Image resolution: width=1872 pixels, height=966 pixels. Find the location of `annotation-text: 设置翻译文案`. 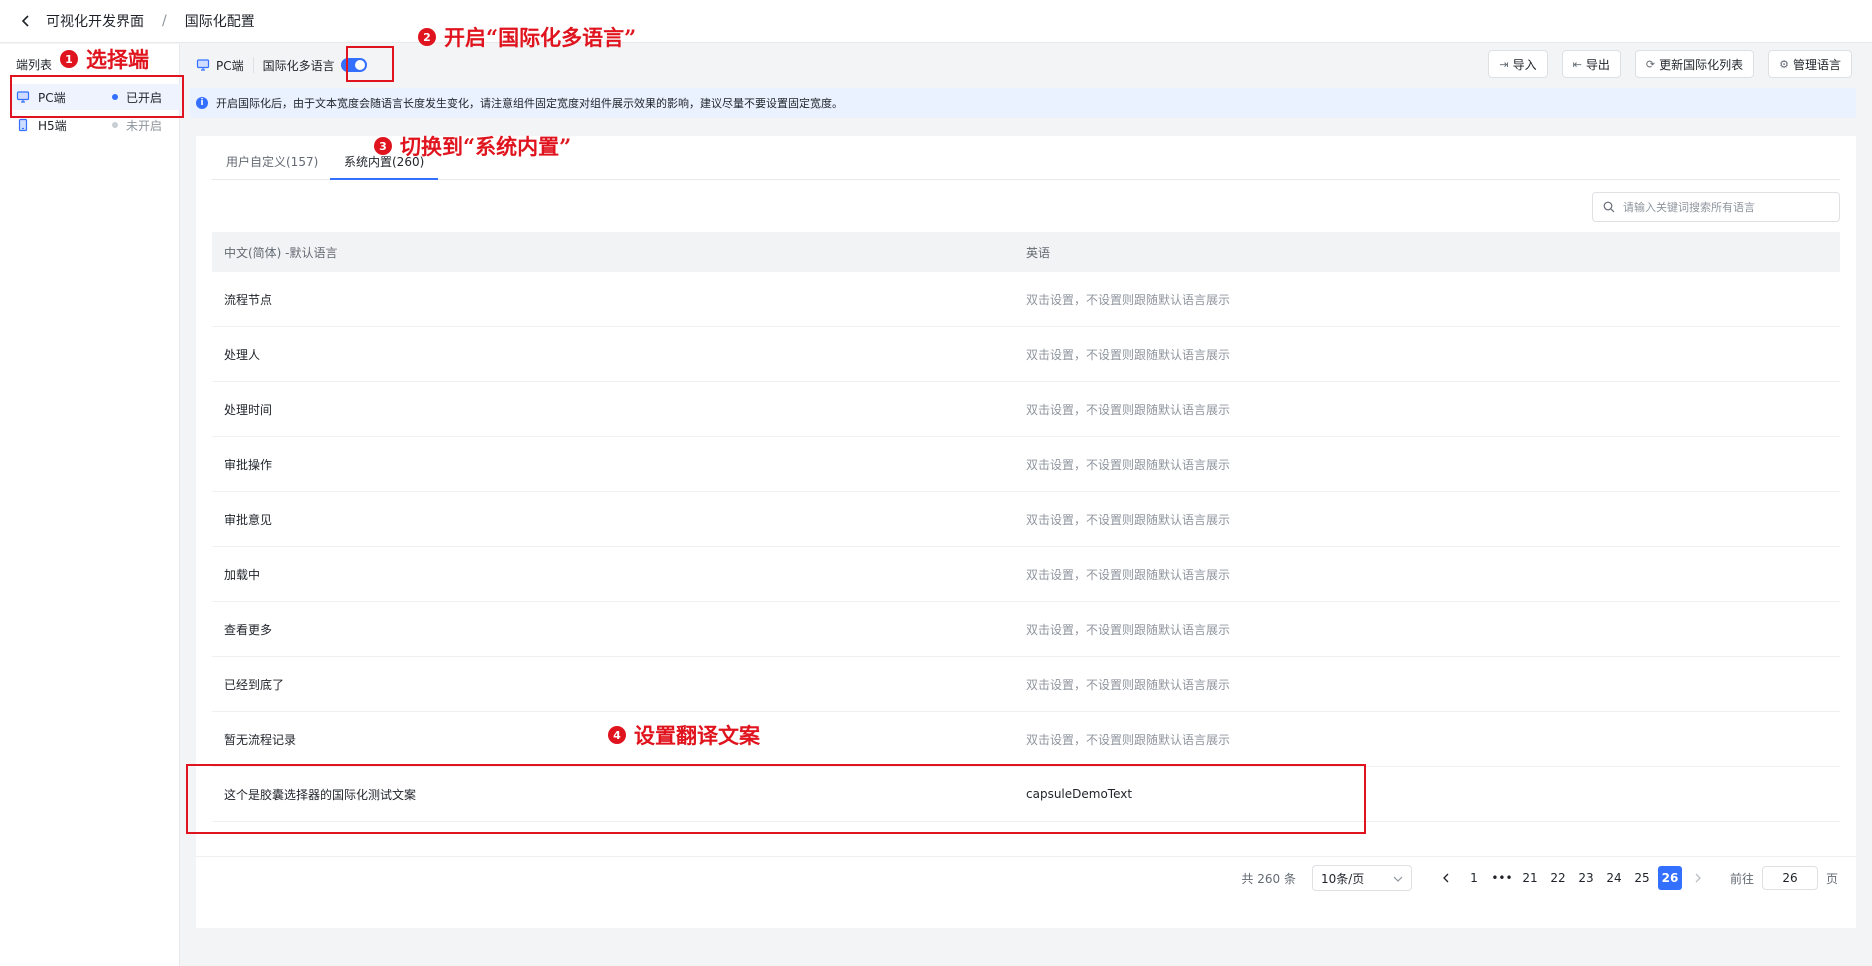

annotation-text: 设置翻译文案 is located at coordinates (697, 735).